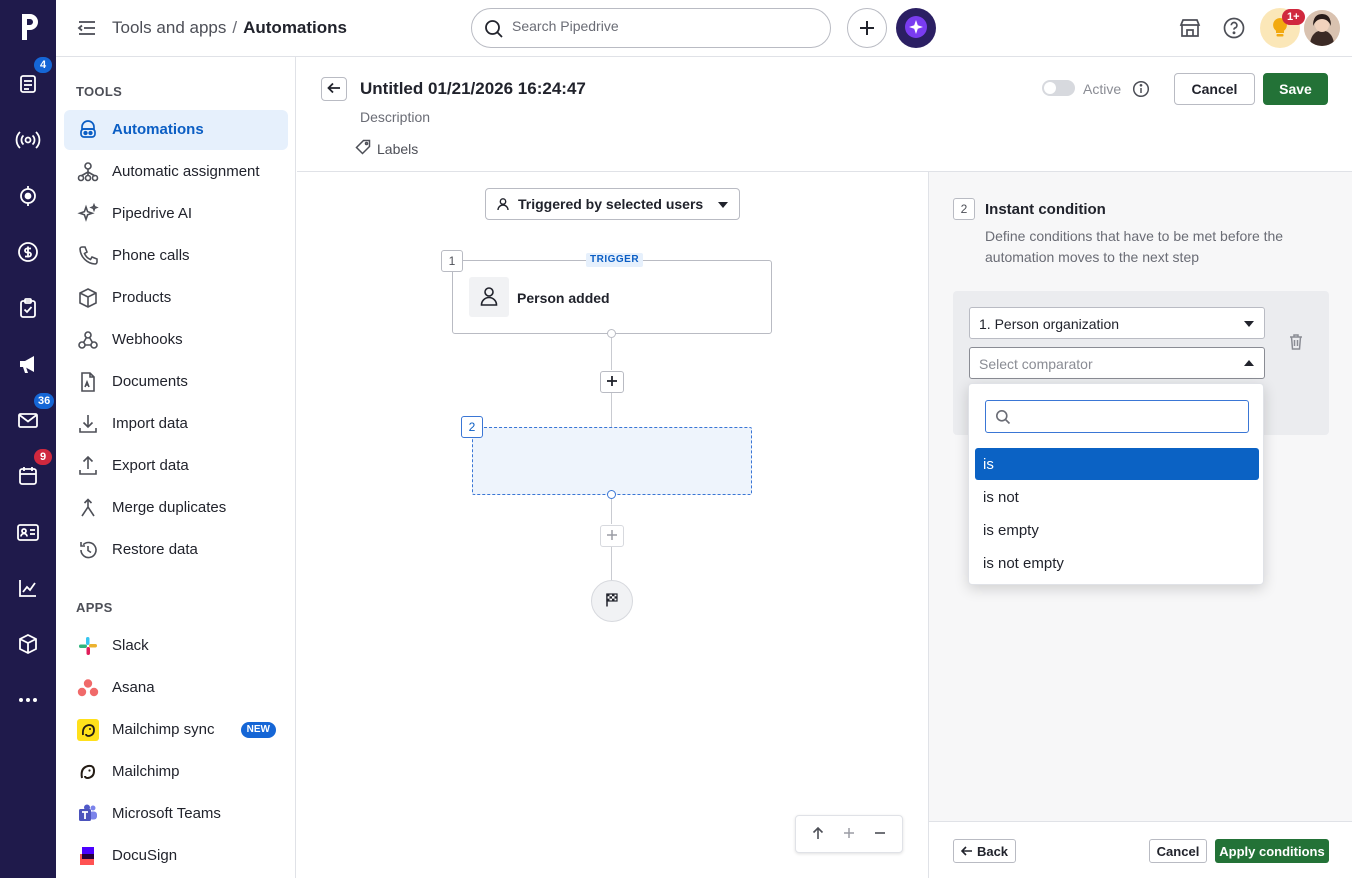  Describe the element at coordinates (88, 28) in the screenshot. I see `collapse-menu-icon` at that location.